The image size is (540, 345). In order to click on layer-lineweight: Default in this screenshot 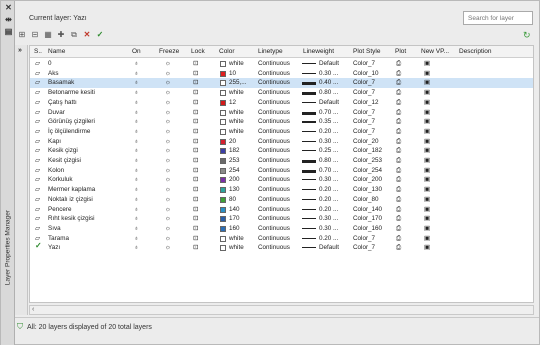, I will do `click(329, 248)`.